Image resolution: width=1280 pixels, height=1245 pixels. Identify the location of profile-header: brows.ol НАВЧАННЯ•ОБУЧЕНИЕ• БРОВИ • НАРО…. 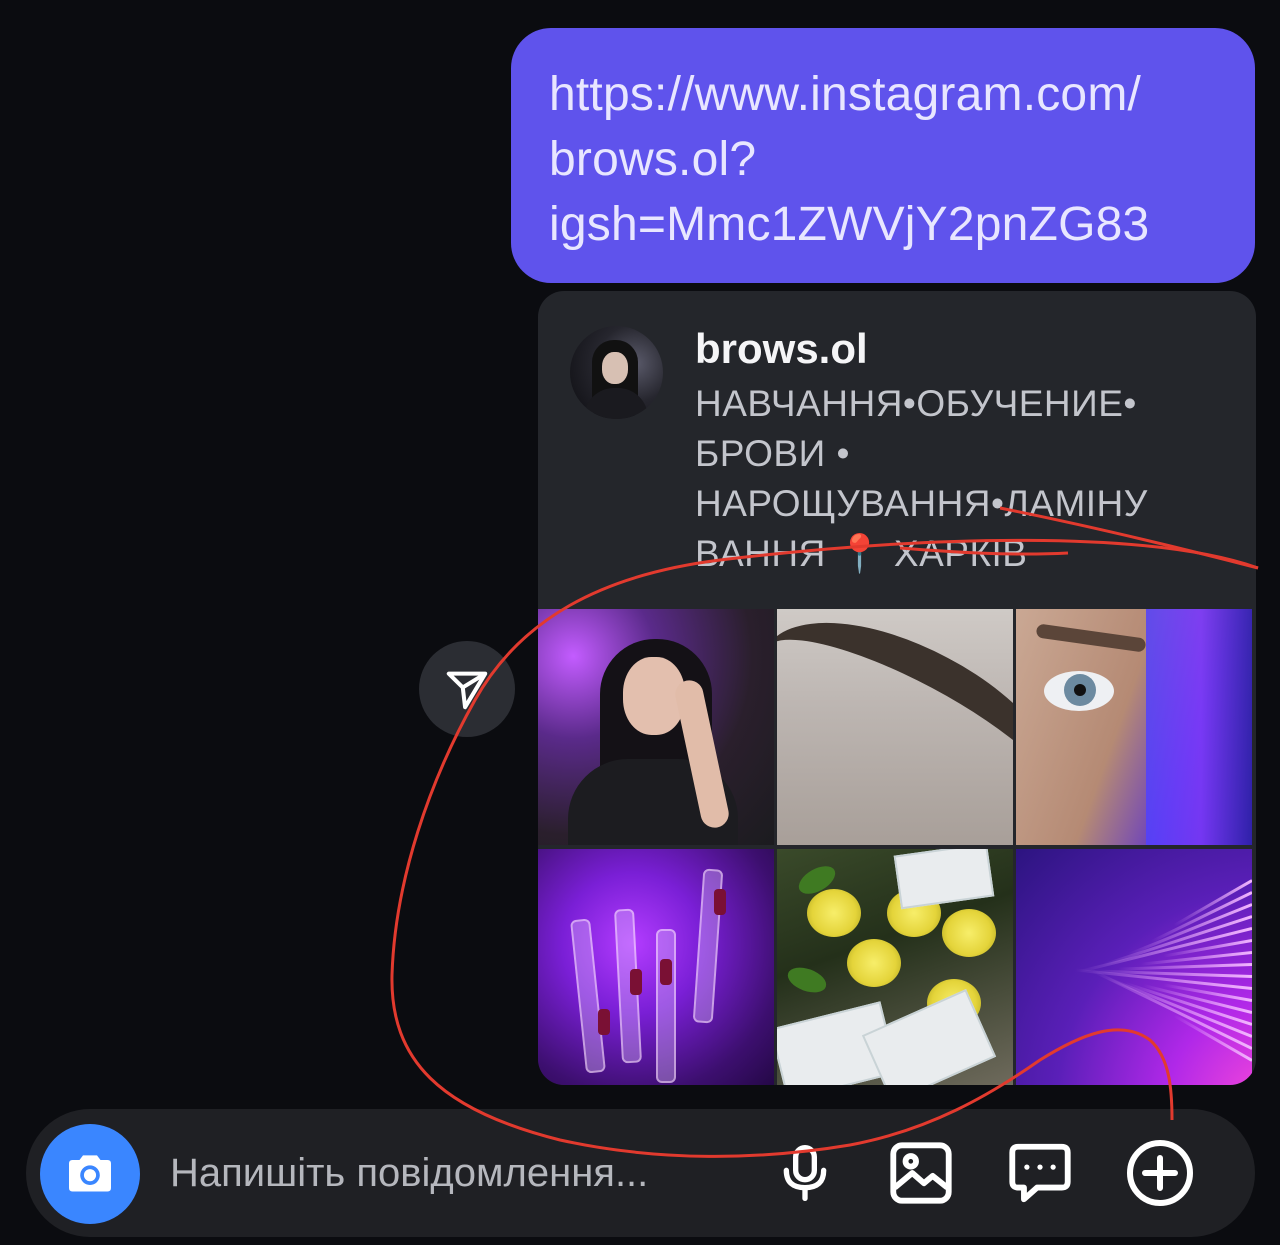
(897, 450).